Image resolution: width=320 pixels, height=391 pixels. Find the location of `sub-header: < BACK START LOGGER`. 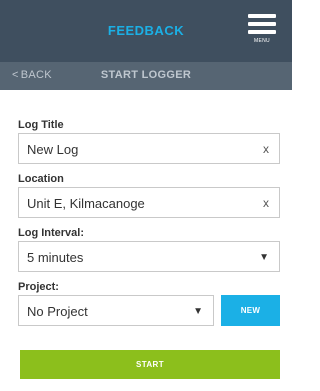

sub-header: < BACK START LOGGER is located at coordinates (146, 76).